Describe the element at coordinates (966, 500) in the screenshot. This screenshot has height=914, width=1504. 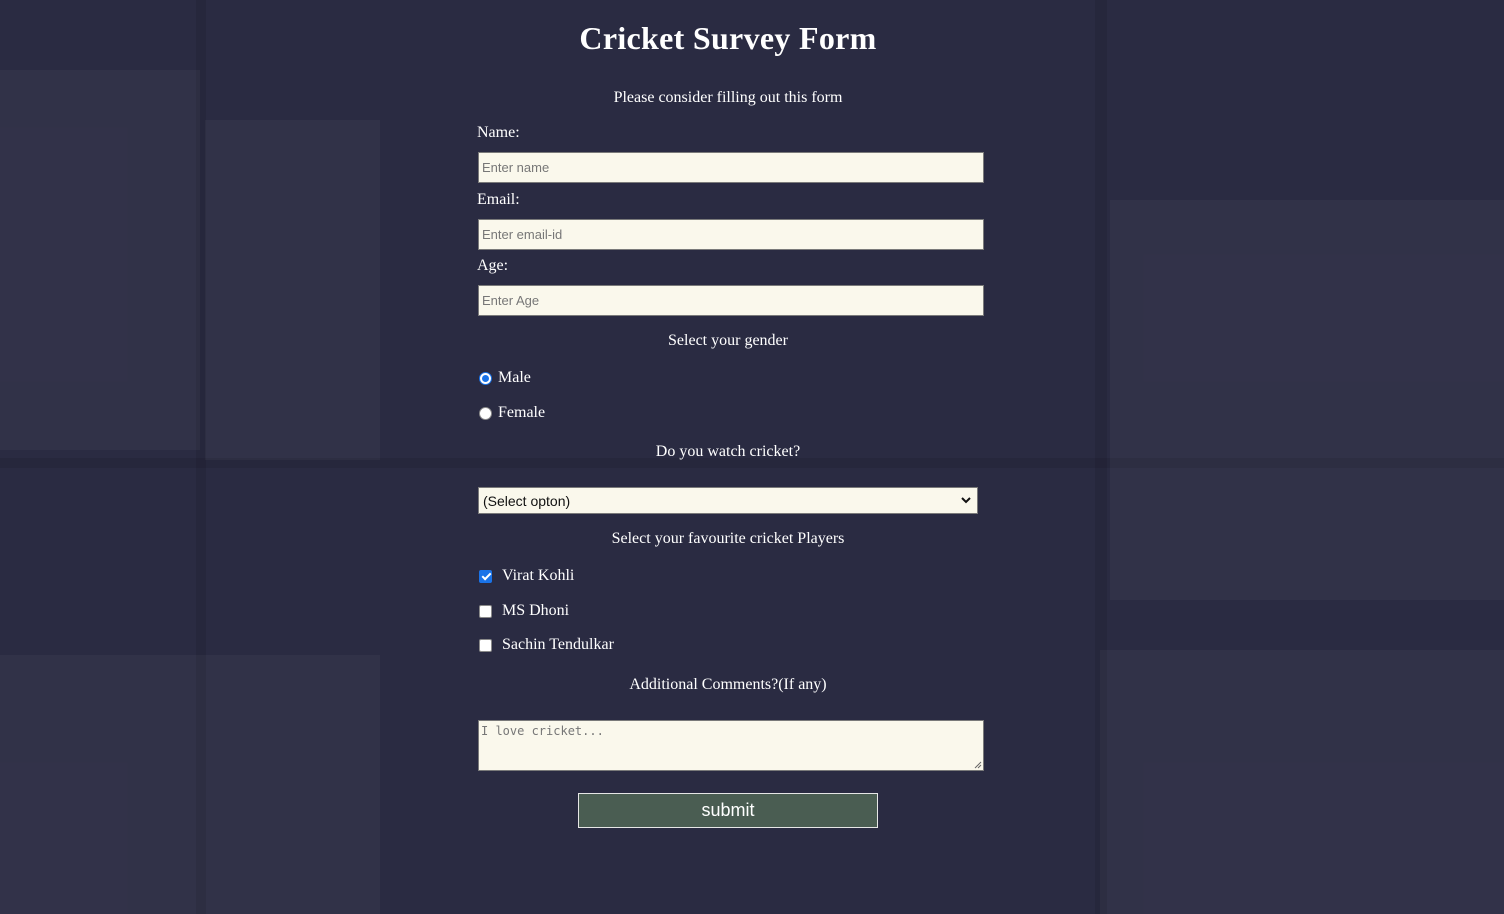
I see `chevron-down-icon` at that location.